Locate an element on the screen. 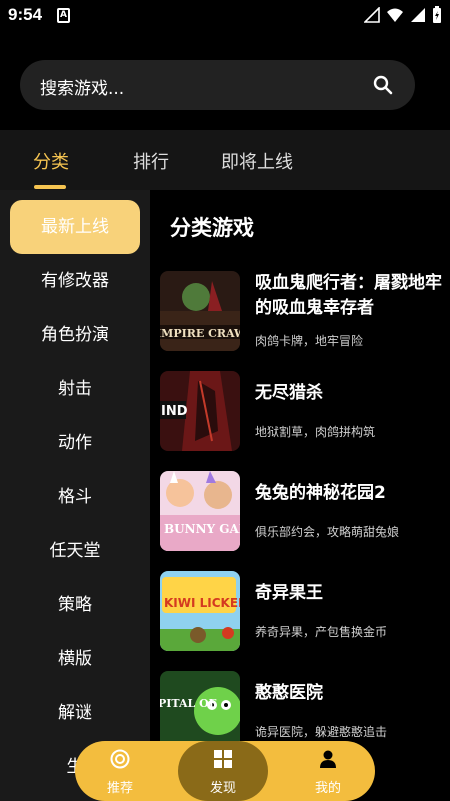  nav-discover: 发现 is located at coordinates (223, 771).